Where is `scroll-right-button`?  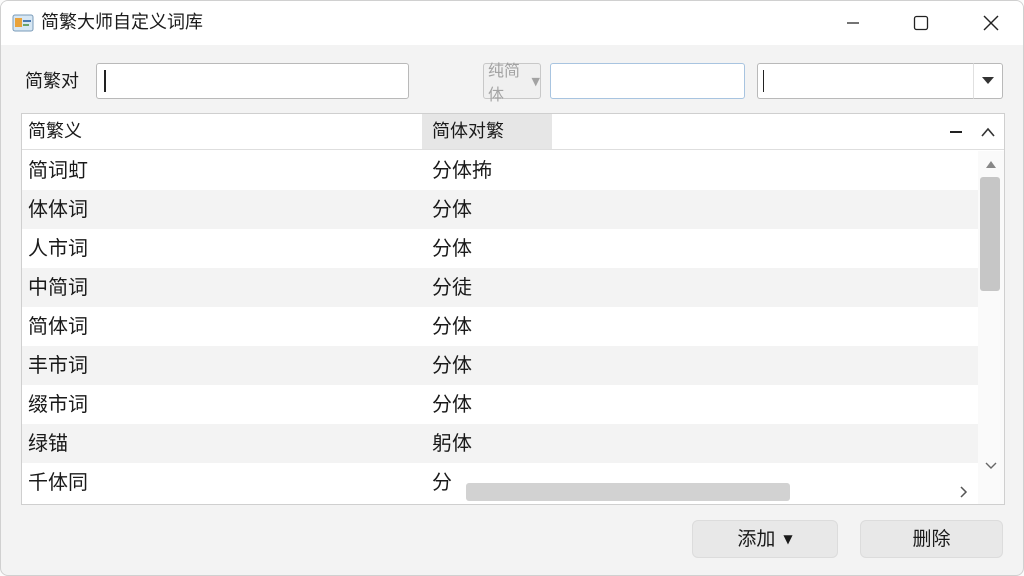
scroll-right-button is located at coordinates (964, 492).